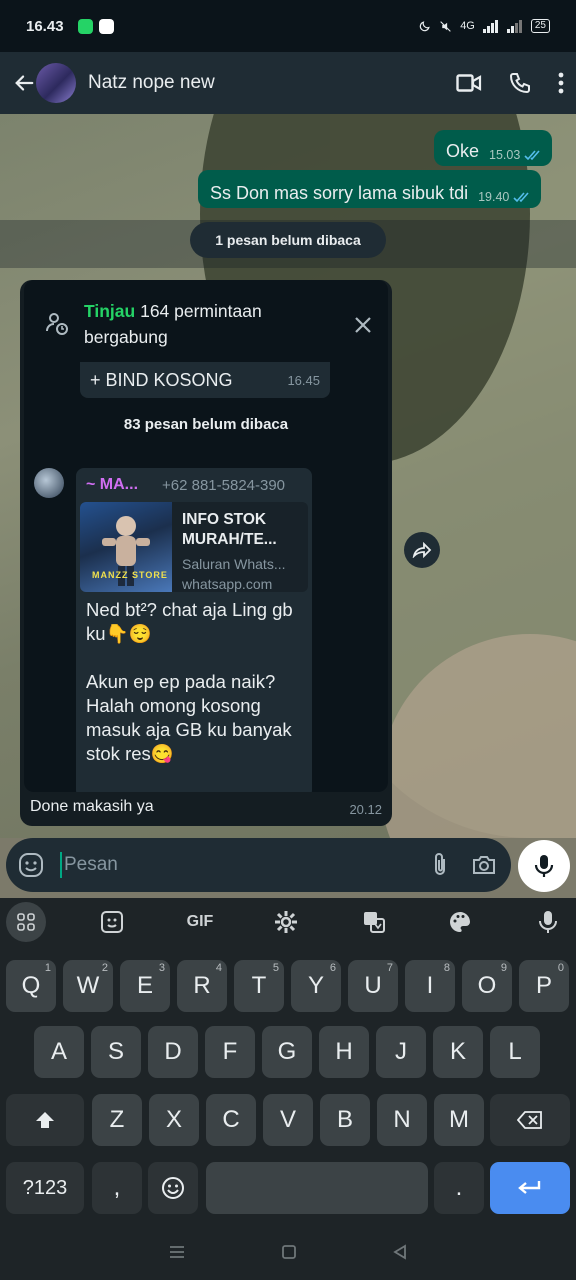  I want to click on key-s: S, so click(116, 1052).